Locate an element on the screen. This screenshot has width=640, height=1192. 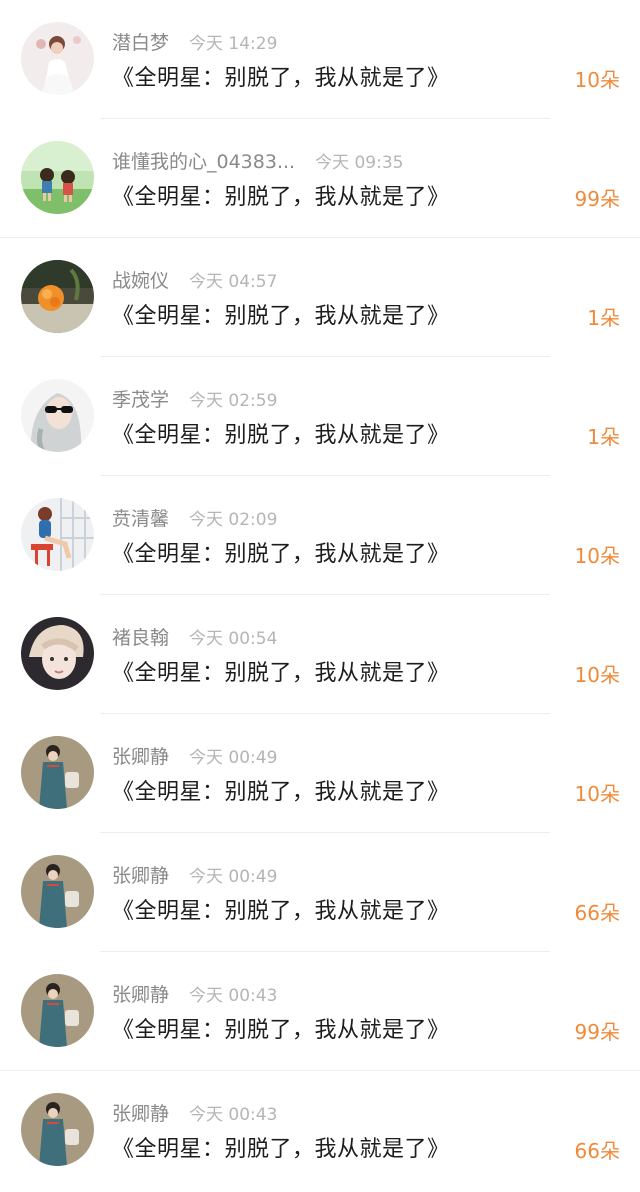
timestamp: 今天 02:59 is located at coordinates (233, 400).